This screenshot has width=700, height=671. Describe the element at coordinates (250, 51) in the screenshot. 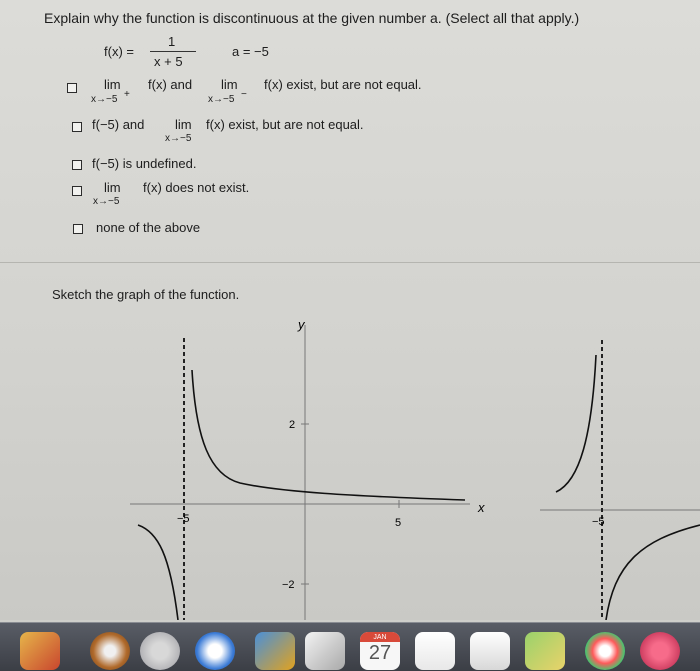

I see `a-value: a = −5` at that location.